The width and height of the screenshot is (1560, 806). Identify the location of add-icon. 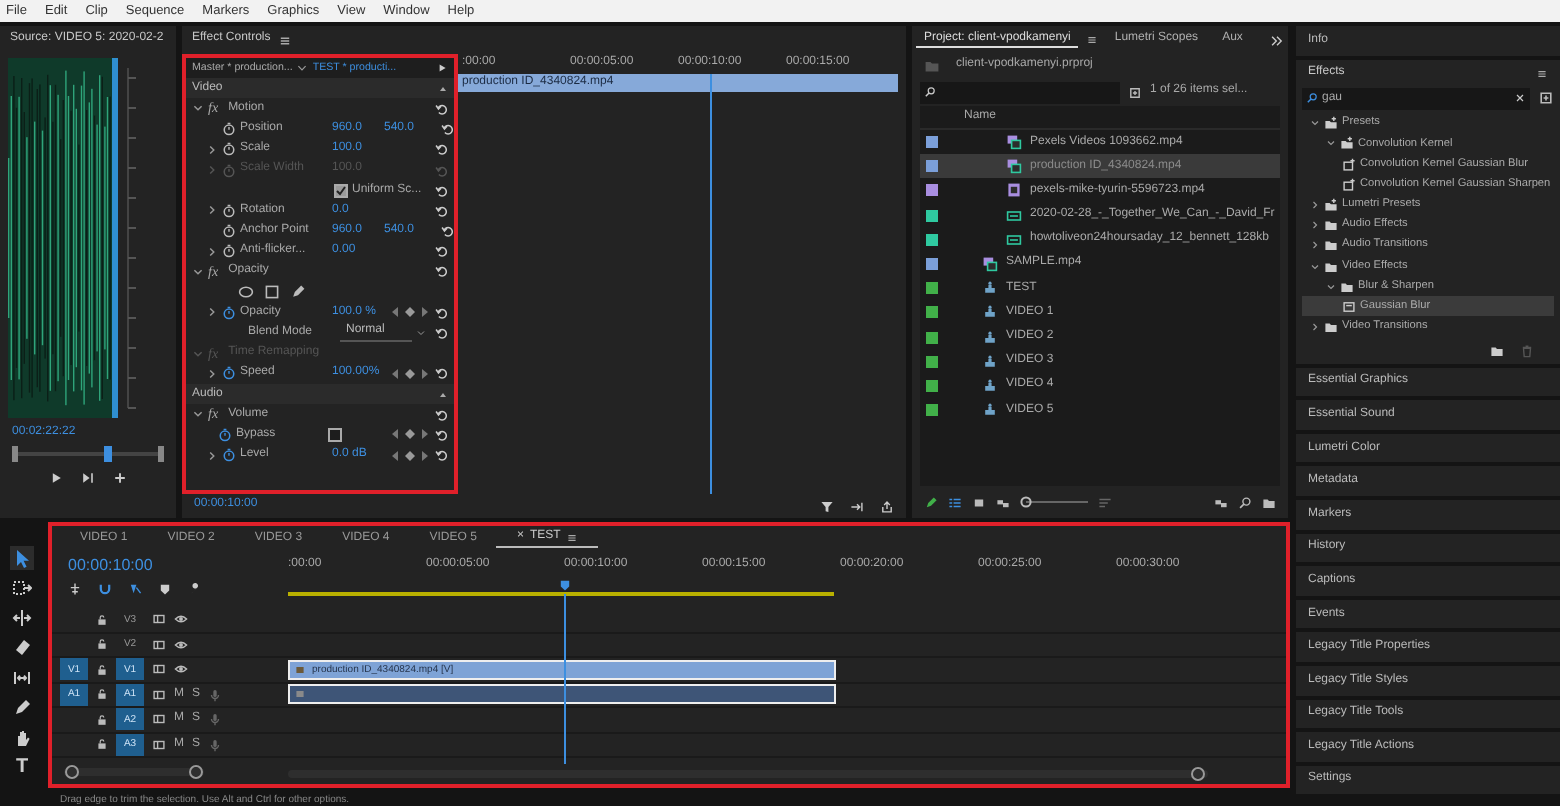
(120, 478).